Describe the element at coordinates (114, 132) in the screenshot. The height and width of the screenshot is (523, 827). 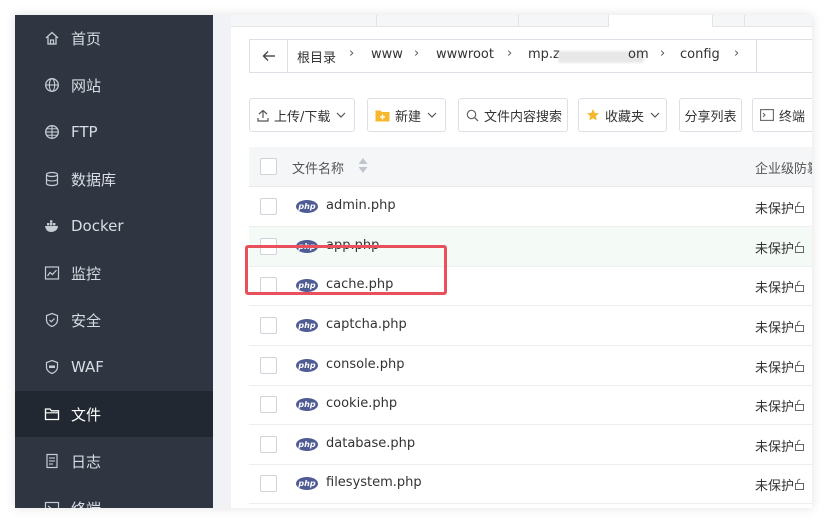
I see `sidebar-item-ftp: FTP` at that location.